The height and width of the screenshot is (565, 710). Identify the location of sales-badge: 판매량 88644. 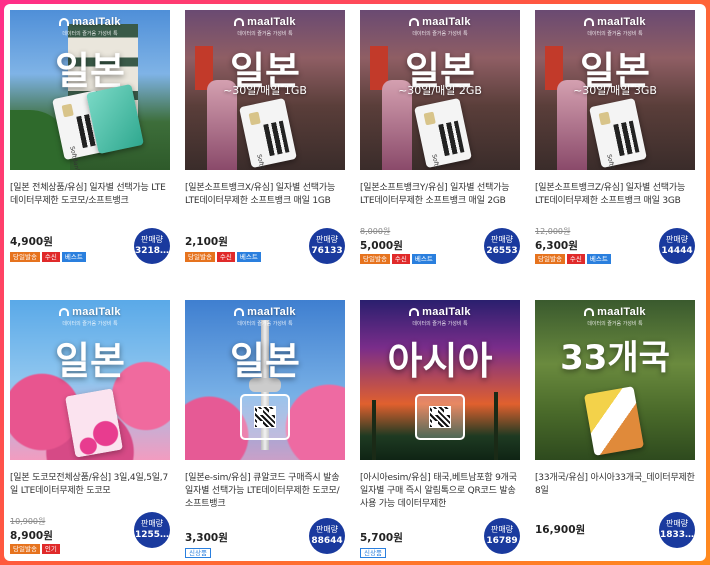
(327, 536).